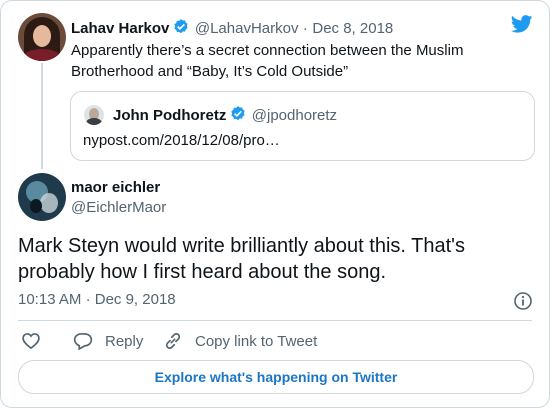 The height and width of the screenshot is (408, 550). What do you see at coordinates (256, 341) in the screenshot?
I see `copy-link-label: Copy link to Tweet` at bounding box center [256, 341].